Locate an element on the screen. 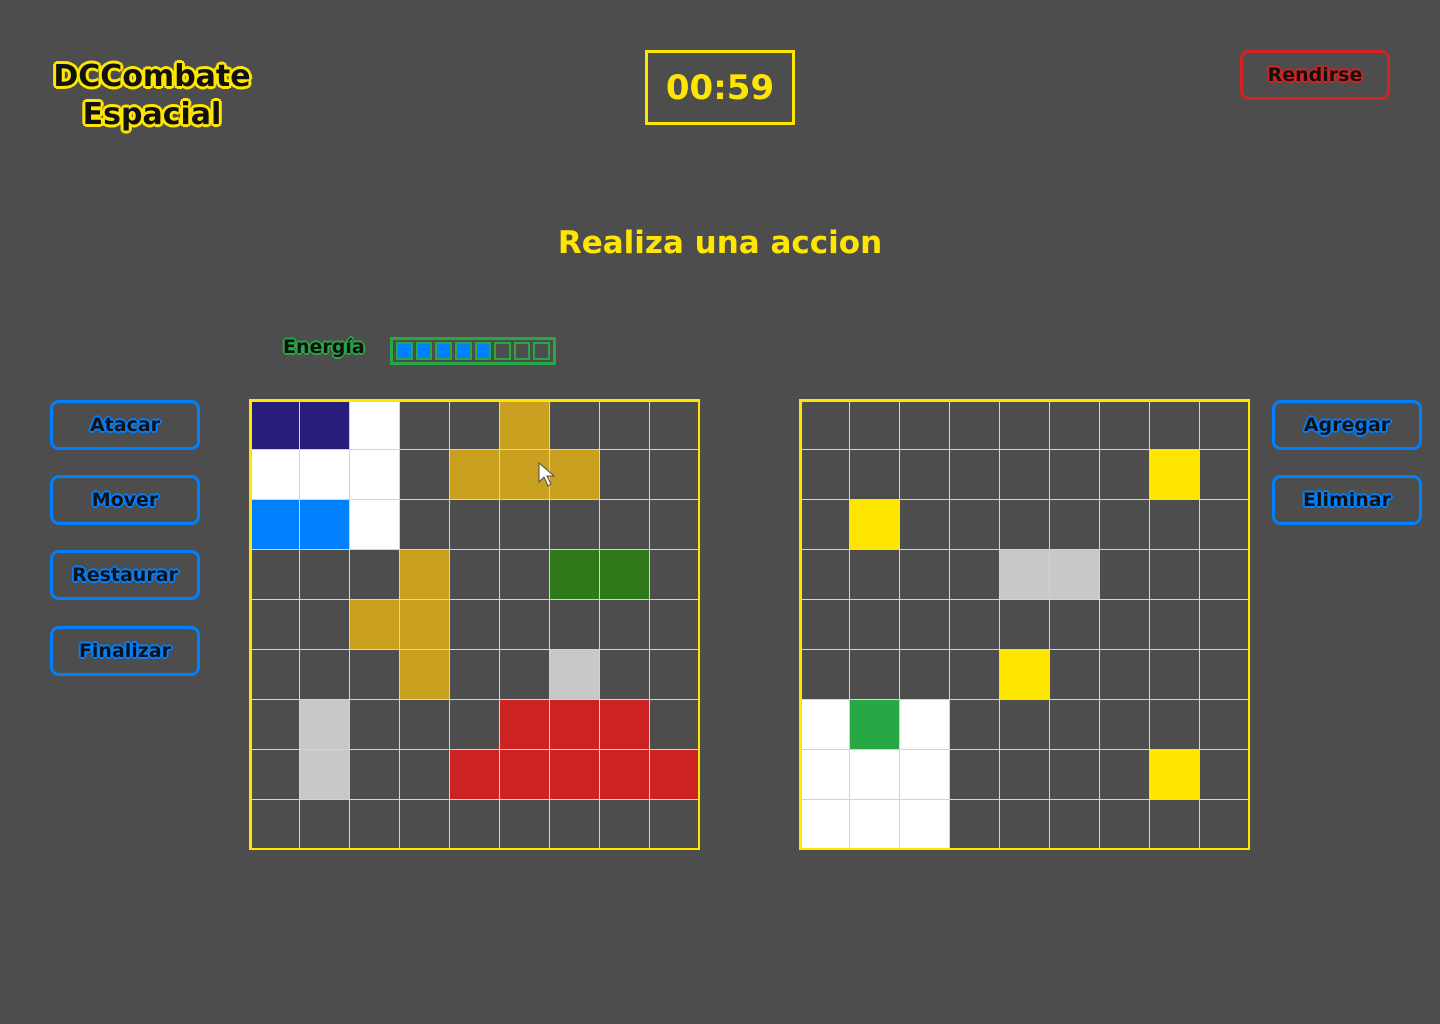  attack-button: Atacar is located at coordinates (125, 425).